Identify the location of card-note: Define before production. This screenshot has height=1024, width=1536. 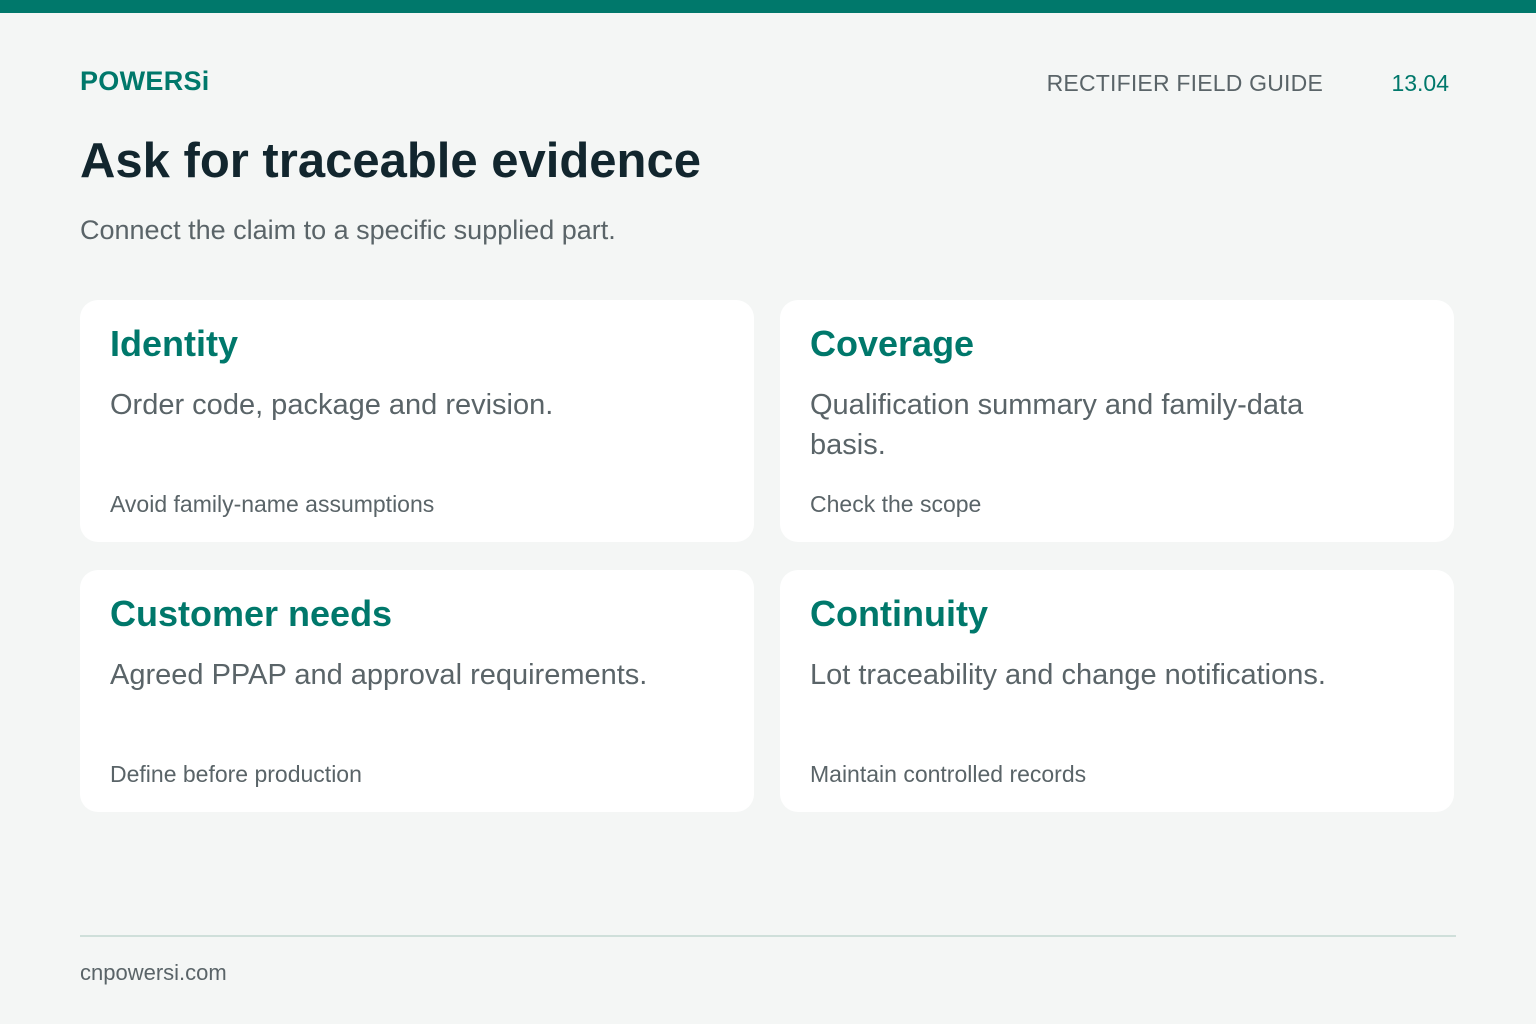
(236, 774).